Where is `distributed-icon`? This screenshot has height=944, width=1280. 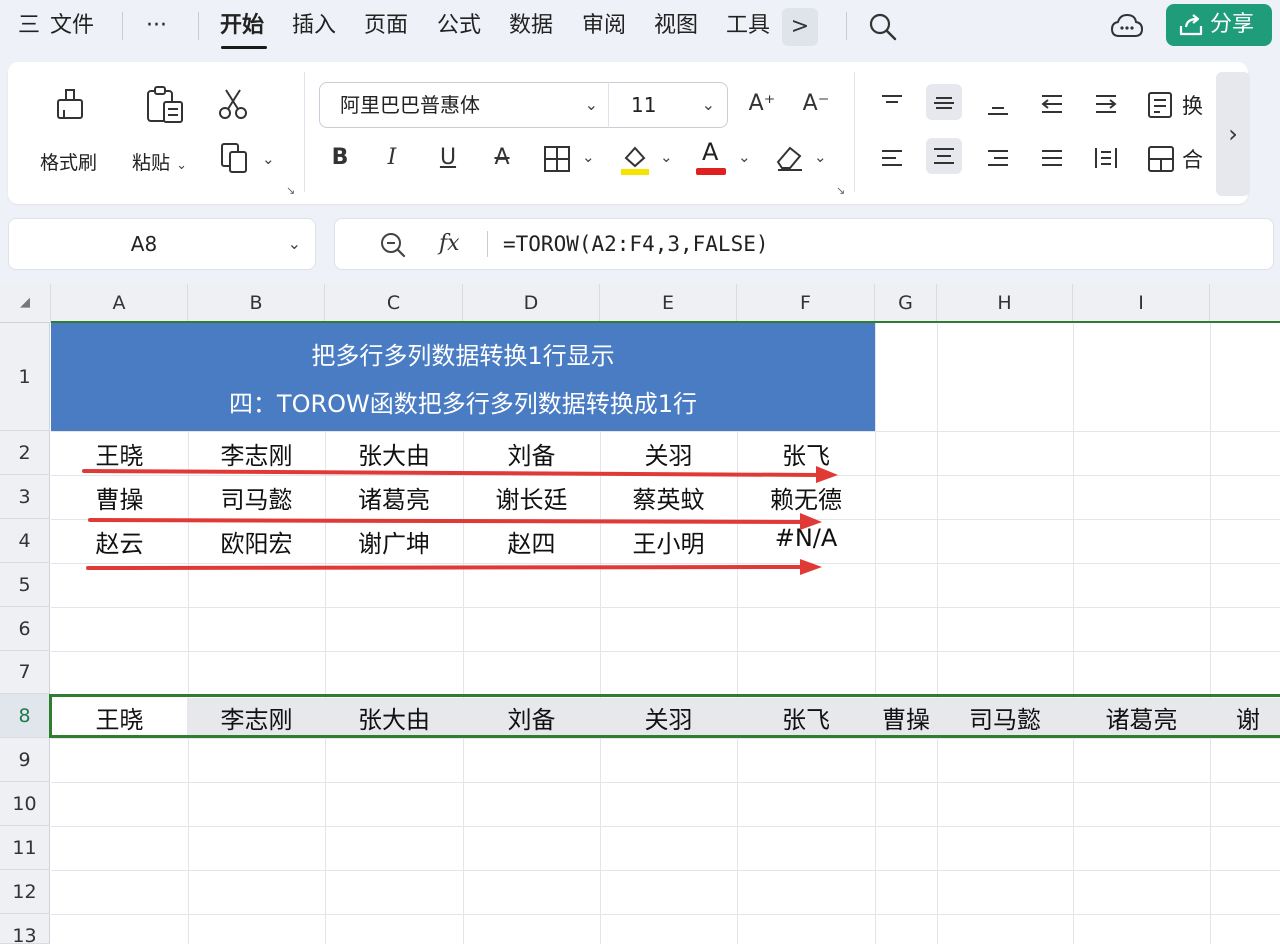 distributed-icon is located at coordinates (1106, 158).